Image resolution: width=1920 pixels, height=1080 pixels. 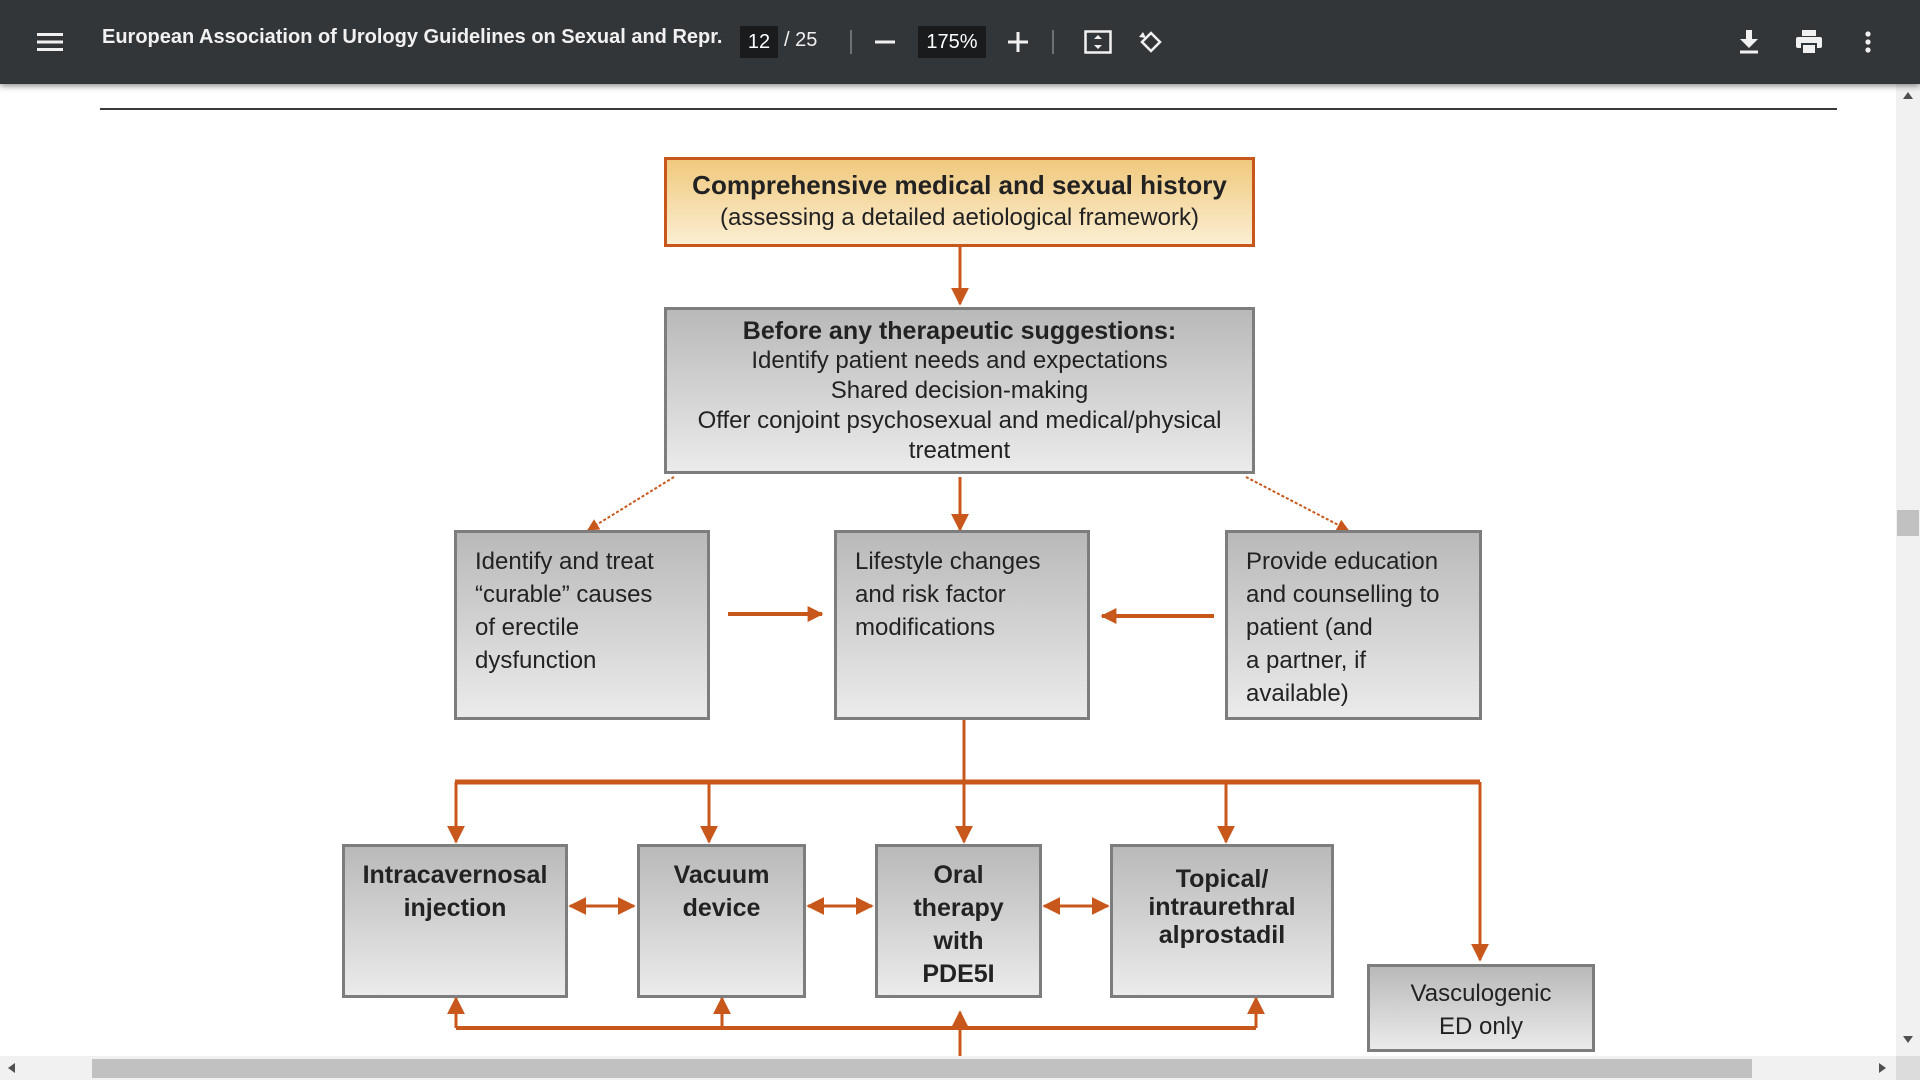 I want to click on arrow-before-to-curable, so click(x=630, y=503).